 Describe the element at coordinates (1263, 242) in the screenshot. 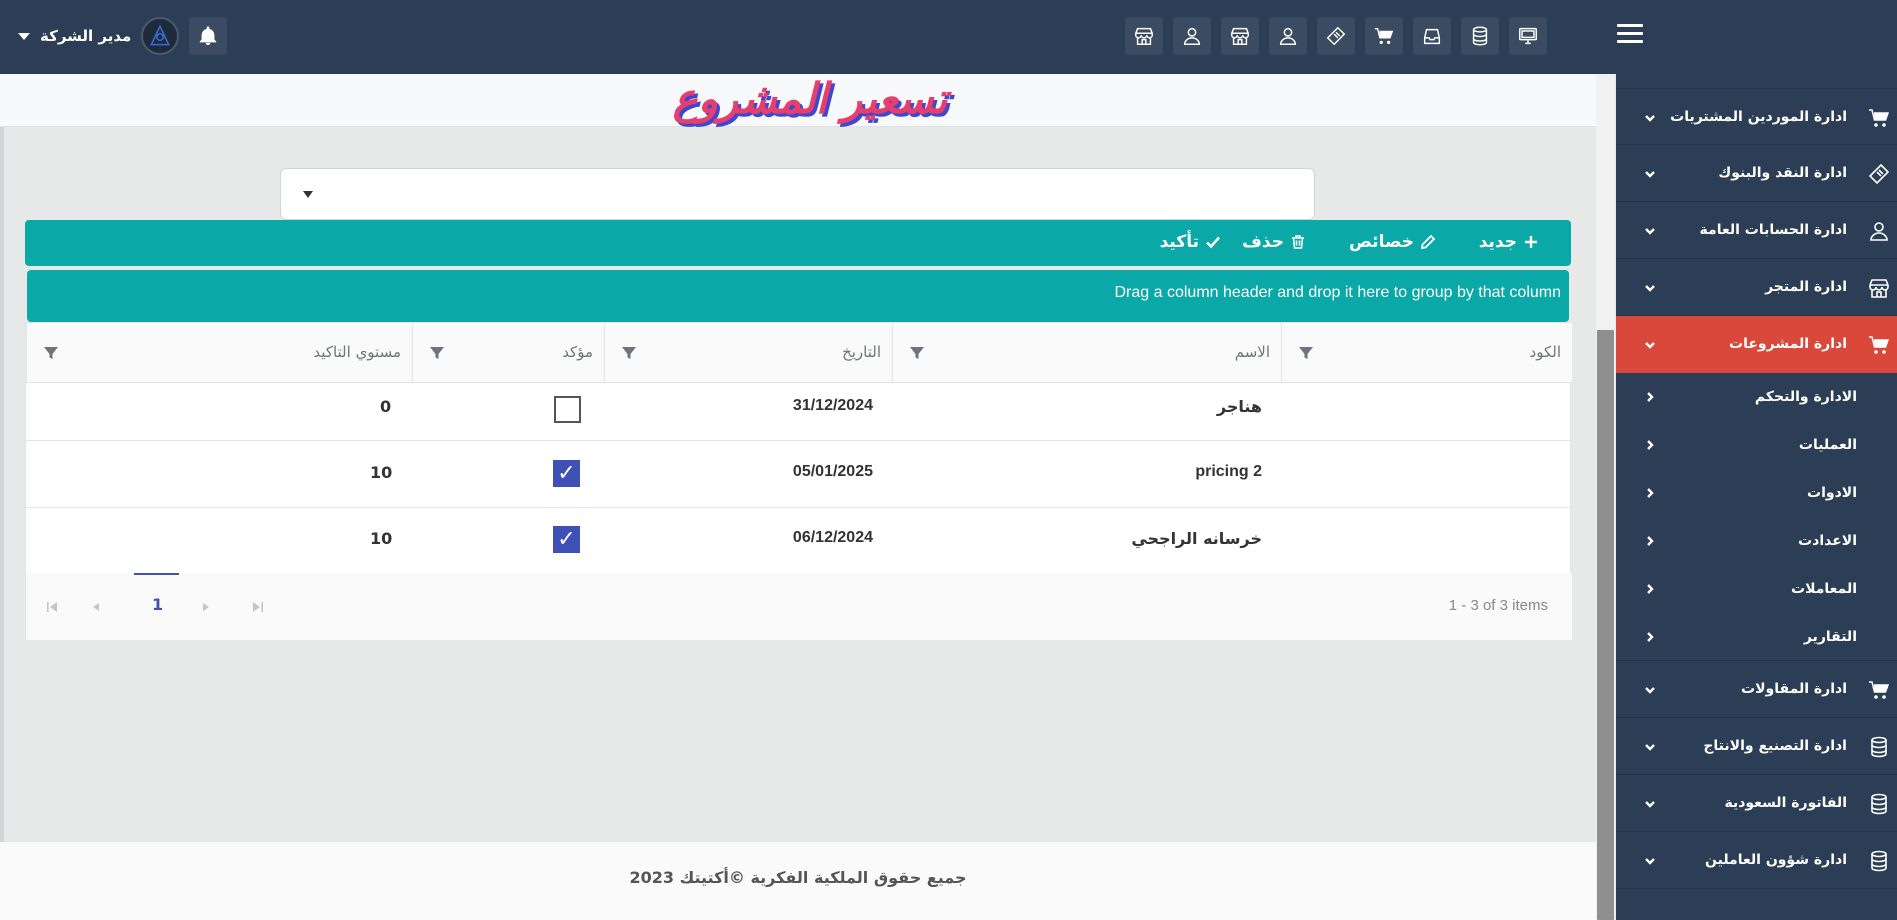

I see `delete-button-label: حذف` at that location.